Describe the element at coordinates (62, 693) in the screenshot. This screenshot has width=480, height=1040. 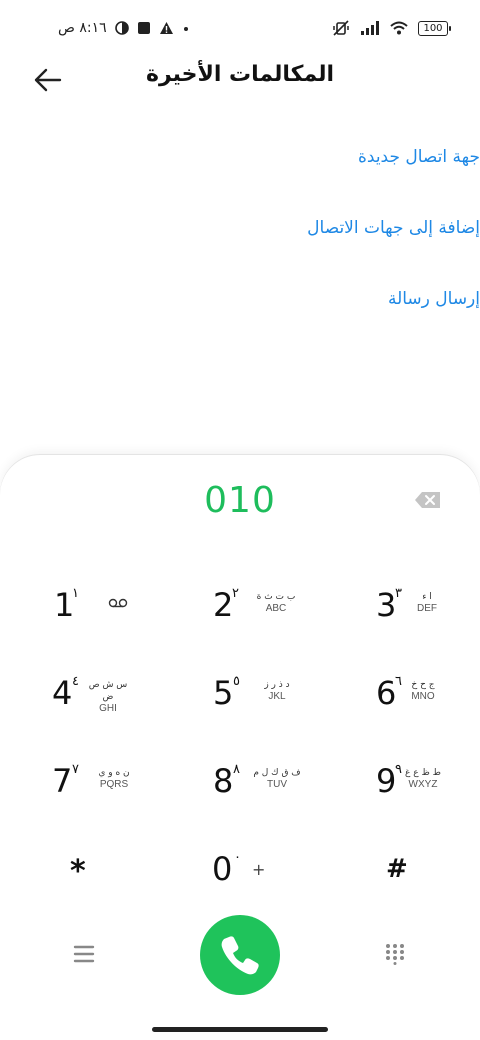
I see `key-digit: 4` at that location.